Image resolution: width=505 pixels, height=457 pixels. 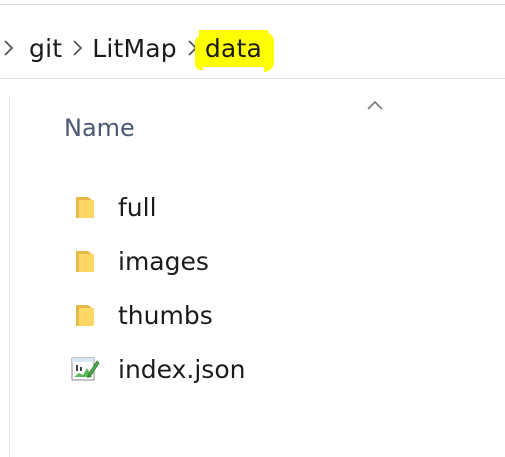 I want to click on file-name: index.json, so click(x=182, y=369).